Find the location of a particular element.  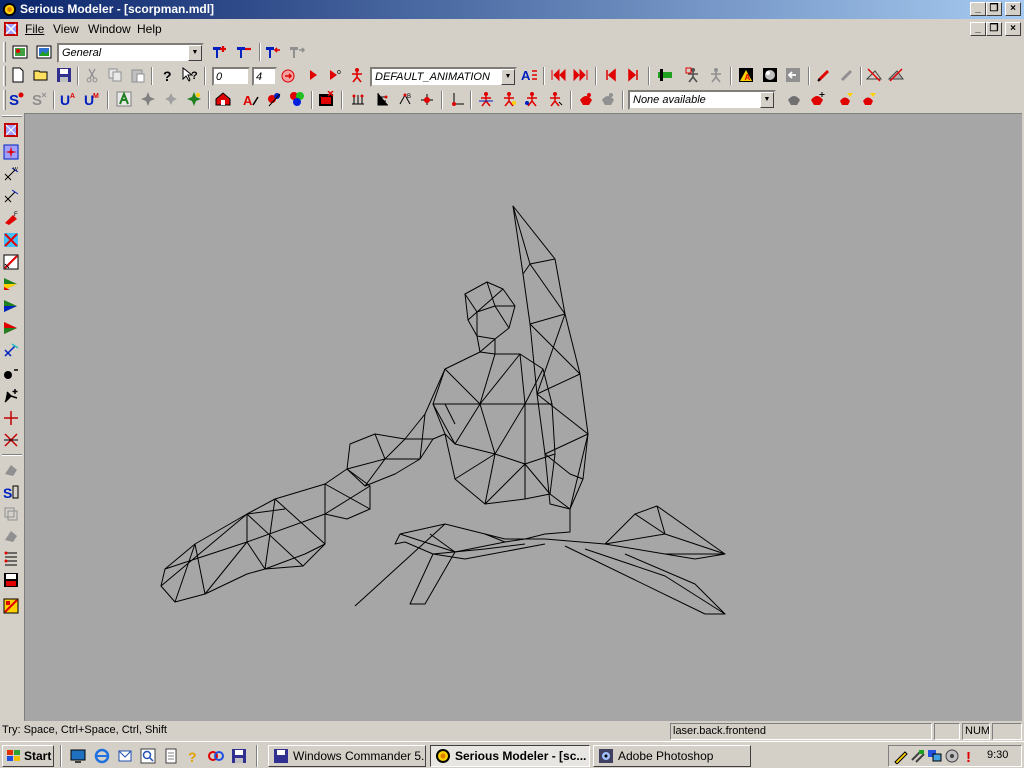

surface-info-icon: S is located at coordinates (11, 492).